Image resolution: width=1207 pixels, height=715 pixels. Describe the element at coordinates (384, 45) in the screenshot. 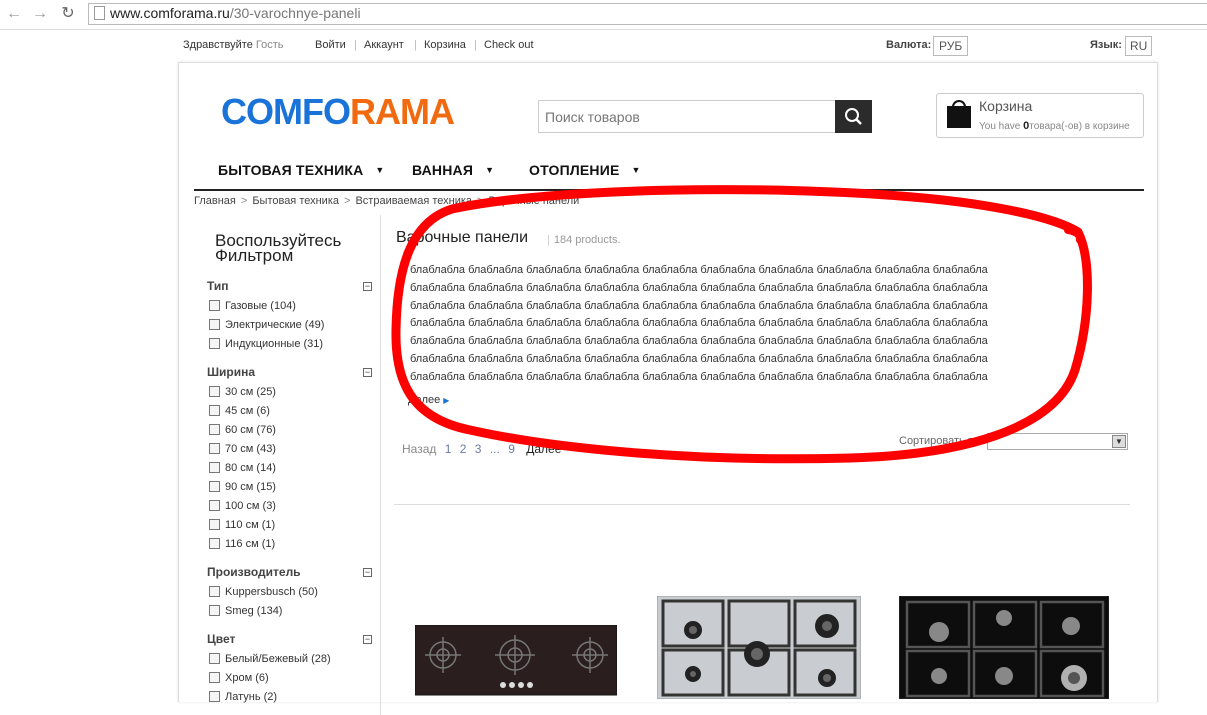

I see `account-link: Аккаунт` at that location.